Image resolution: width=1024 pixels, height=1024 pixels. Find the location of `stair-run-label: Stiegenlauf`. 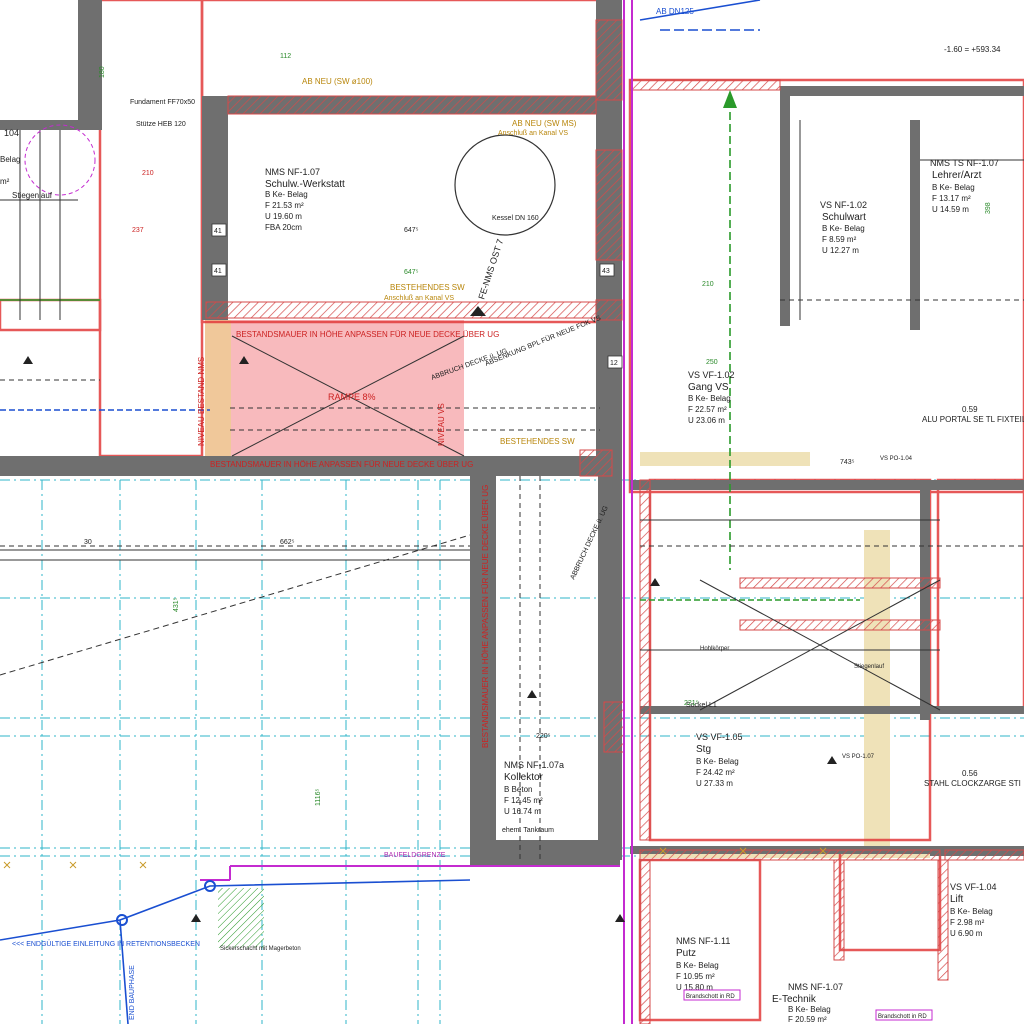

stair-run-label: Stiegenlauf is located at coordinates (869, 667).